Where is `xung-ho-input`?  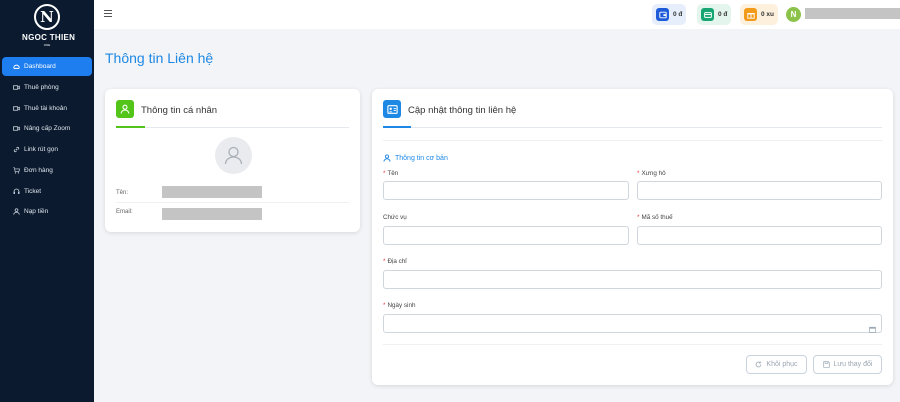 xung-ho-input is located at coordinates (759, 190).